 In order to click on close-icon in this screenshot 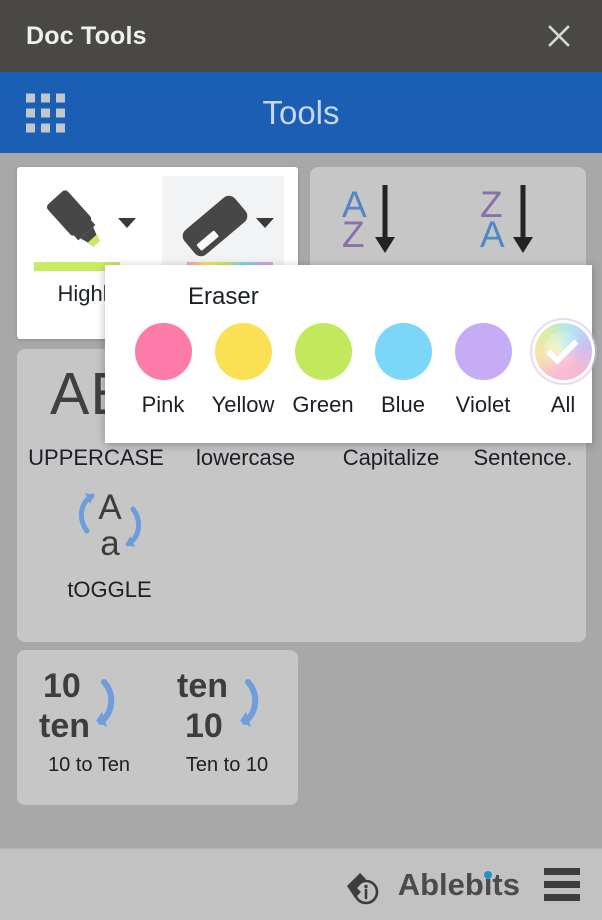, I will do `click(559, 36)`.